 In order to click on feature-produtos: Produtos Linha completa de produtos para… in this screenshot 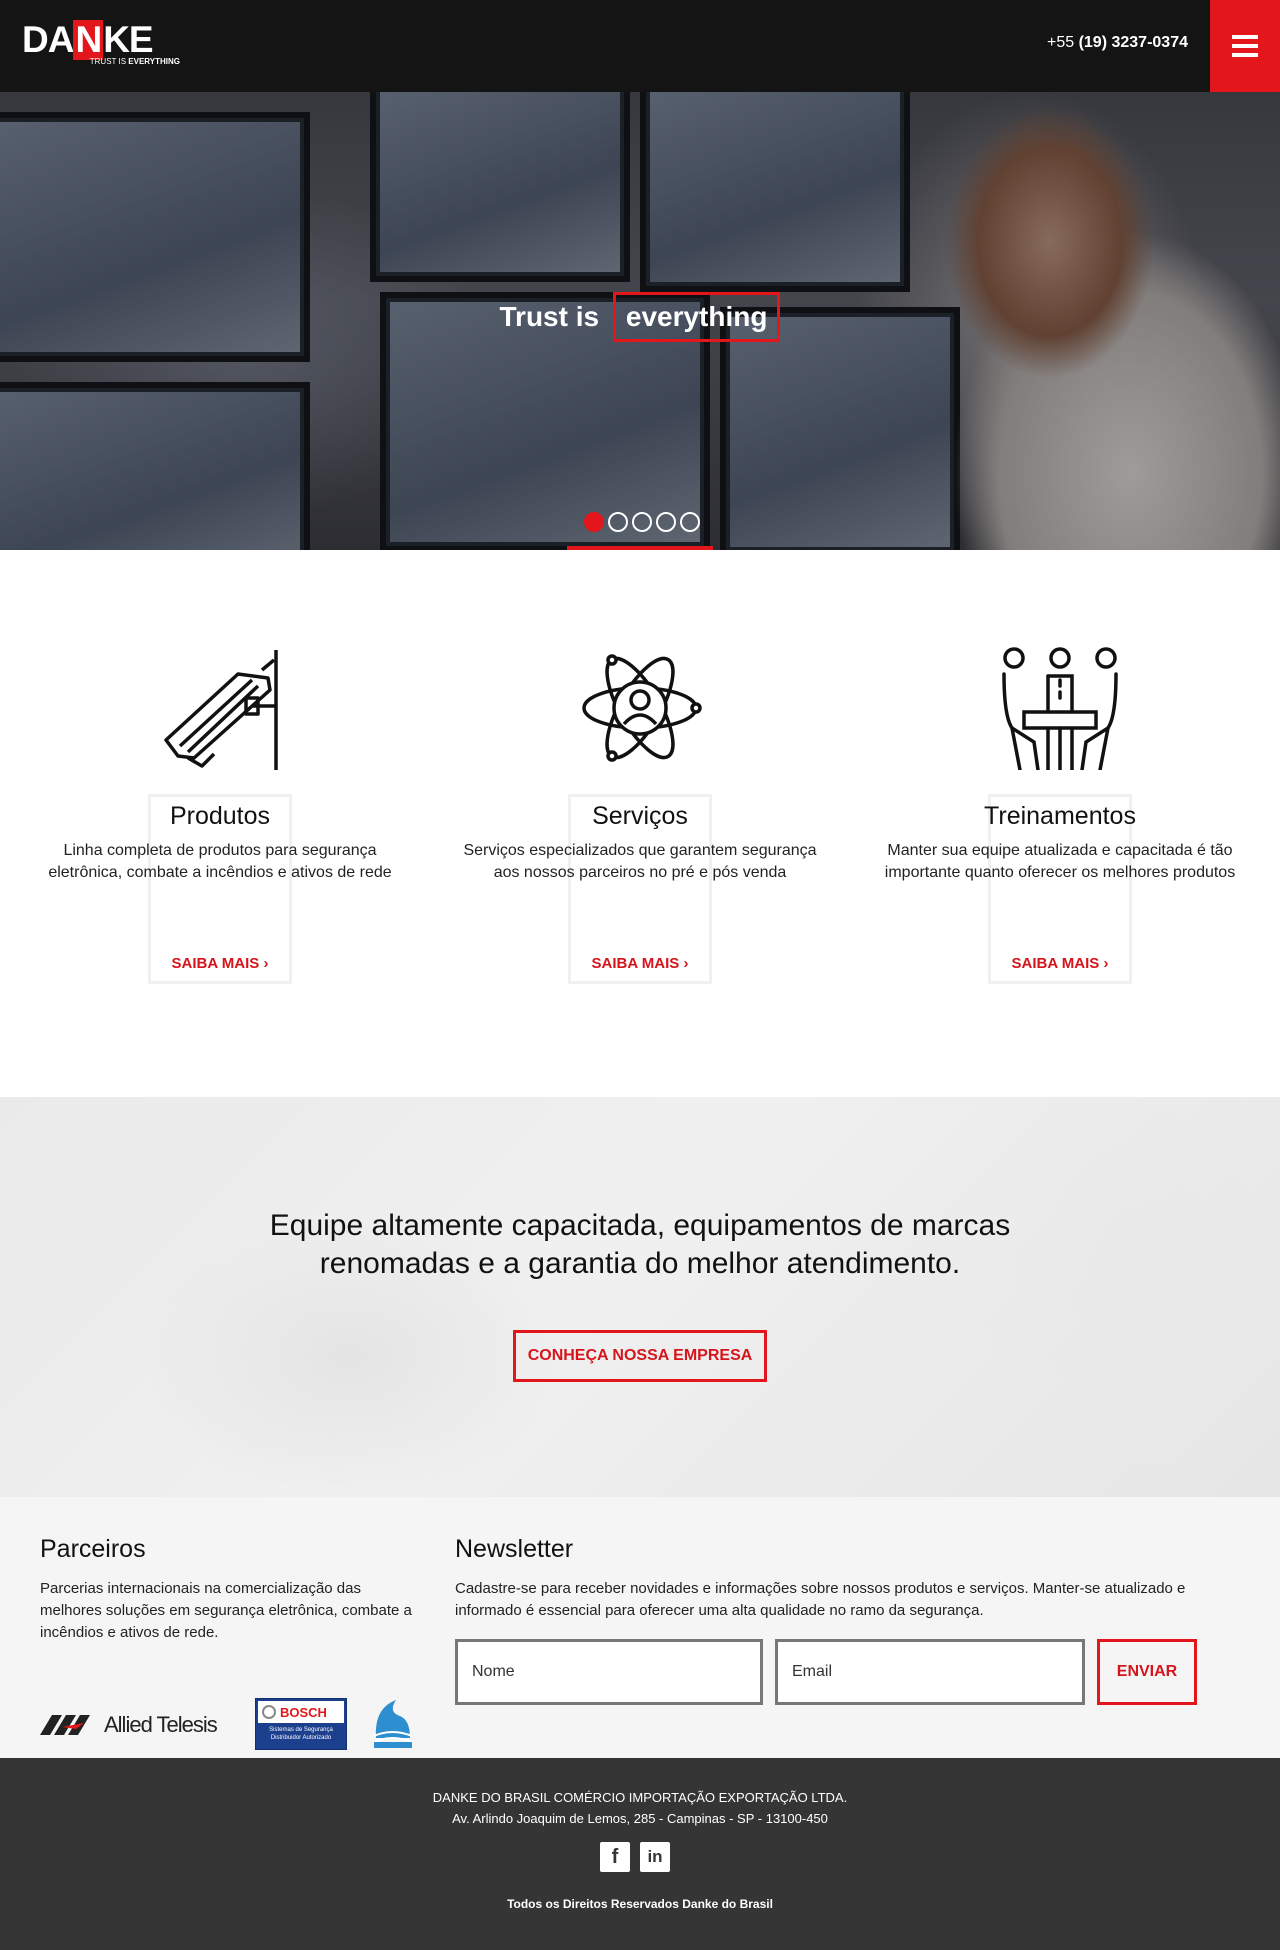, I will do `click(220, 823)`.